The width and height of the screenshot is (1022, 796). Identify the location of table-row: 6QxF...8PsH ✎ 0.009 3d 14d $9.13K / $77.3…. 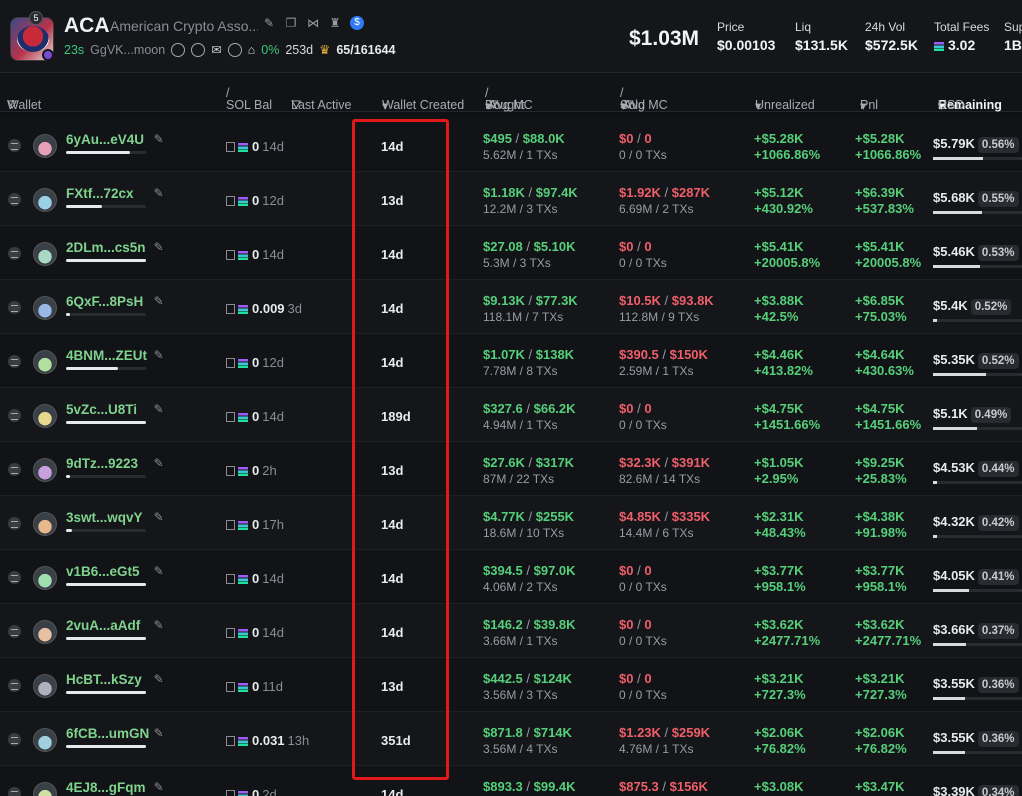
(511, 307).